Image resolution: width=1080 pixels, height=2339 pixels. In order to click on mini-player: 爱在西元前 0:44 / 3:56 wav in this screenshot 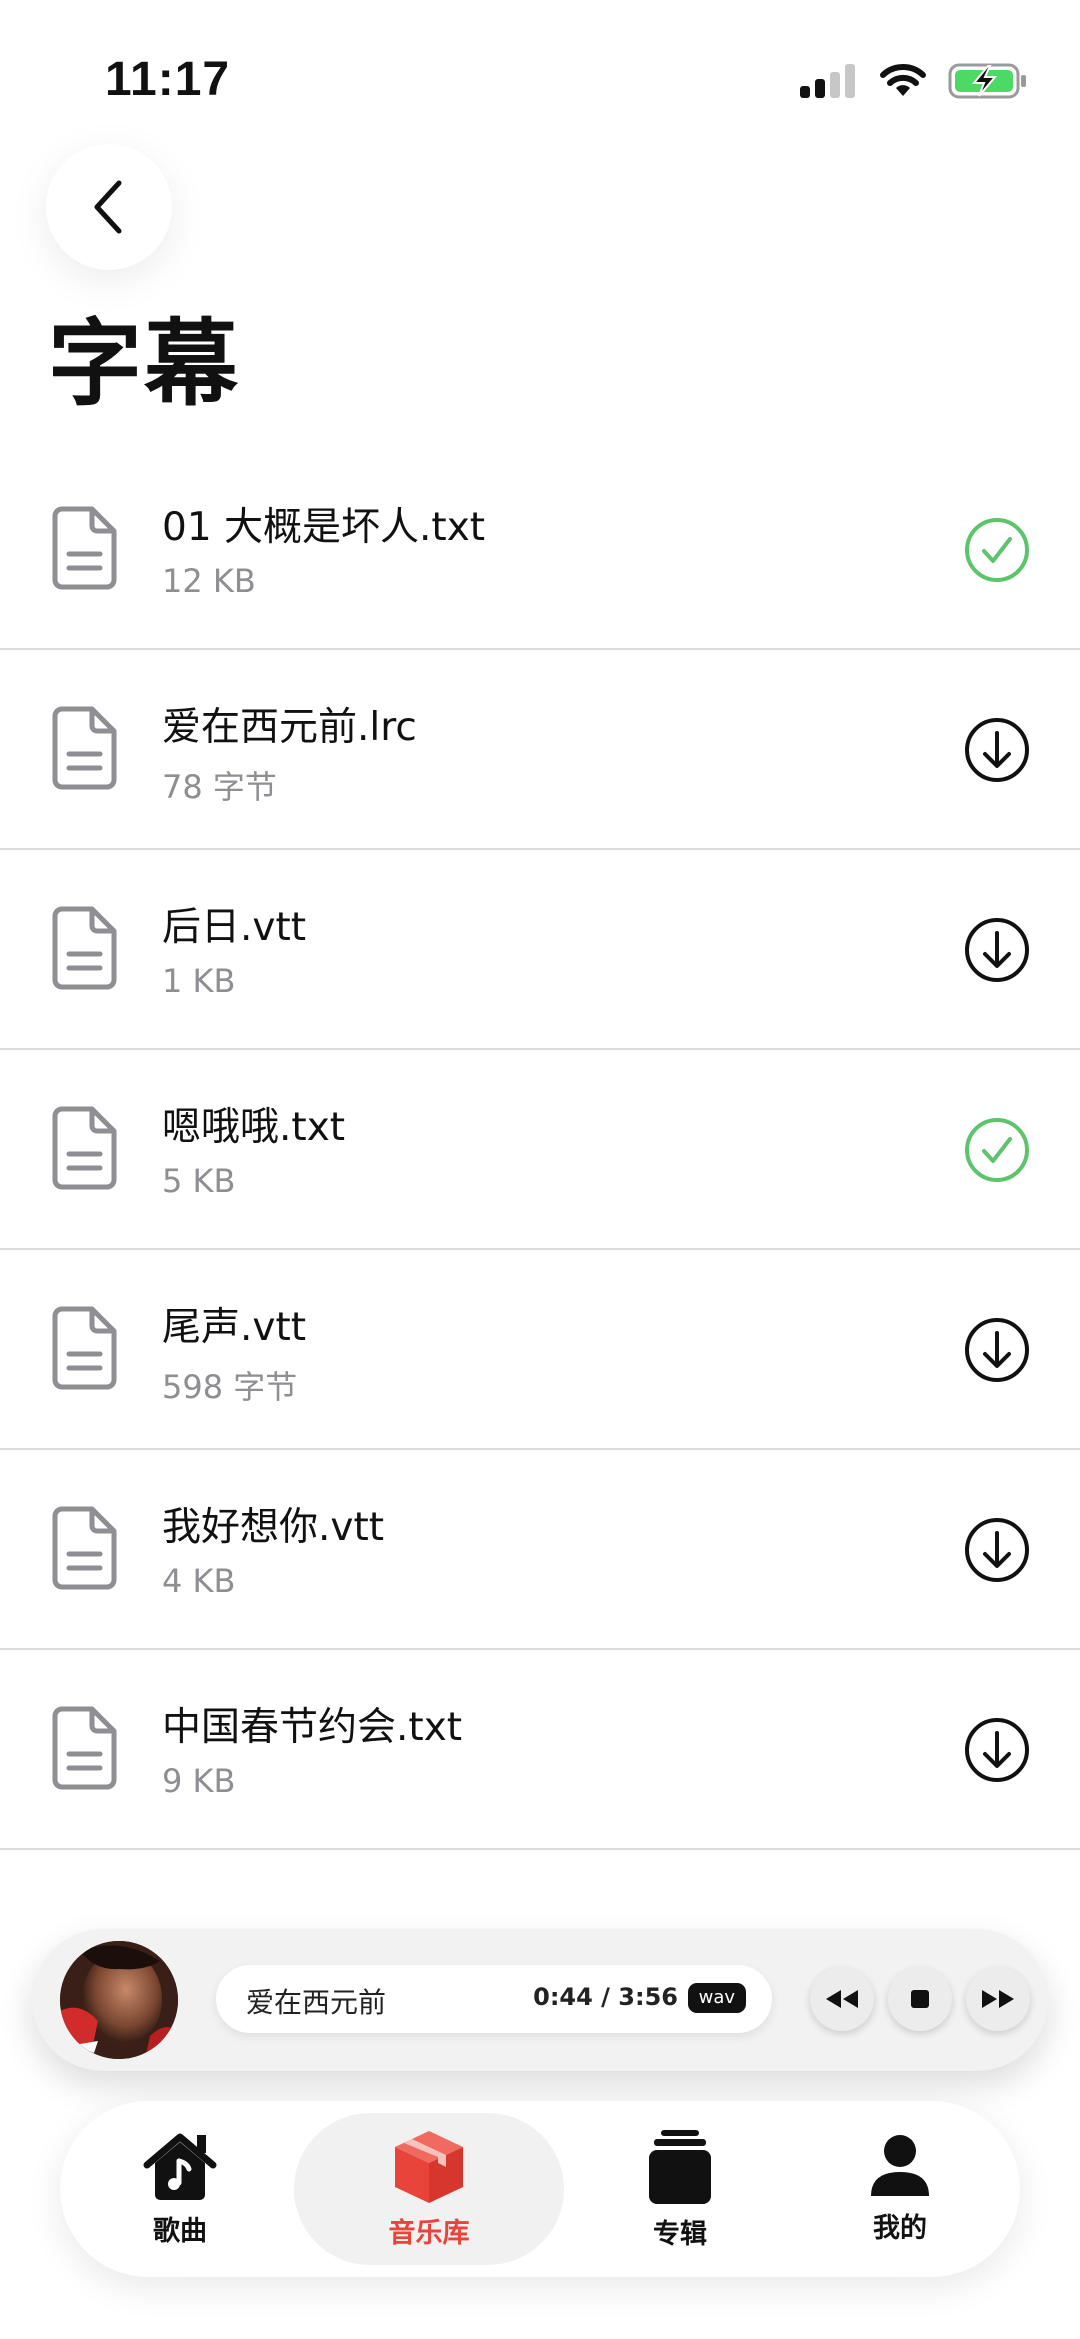, I will do `click(540, 2000)`.